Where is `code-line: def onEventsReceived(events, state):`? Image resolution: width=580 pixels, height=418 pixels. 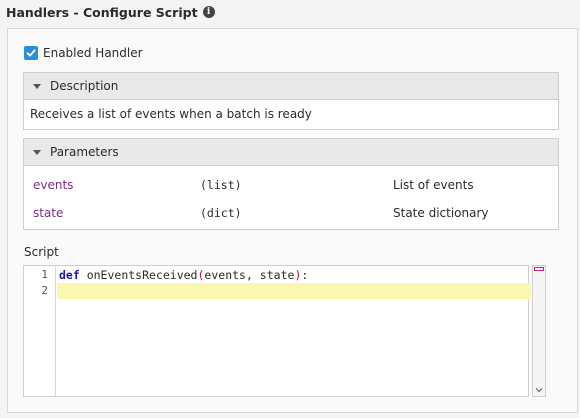 code-line: def onEventsReceived(events, state): is located at coordinates (294, 275).